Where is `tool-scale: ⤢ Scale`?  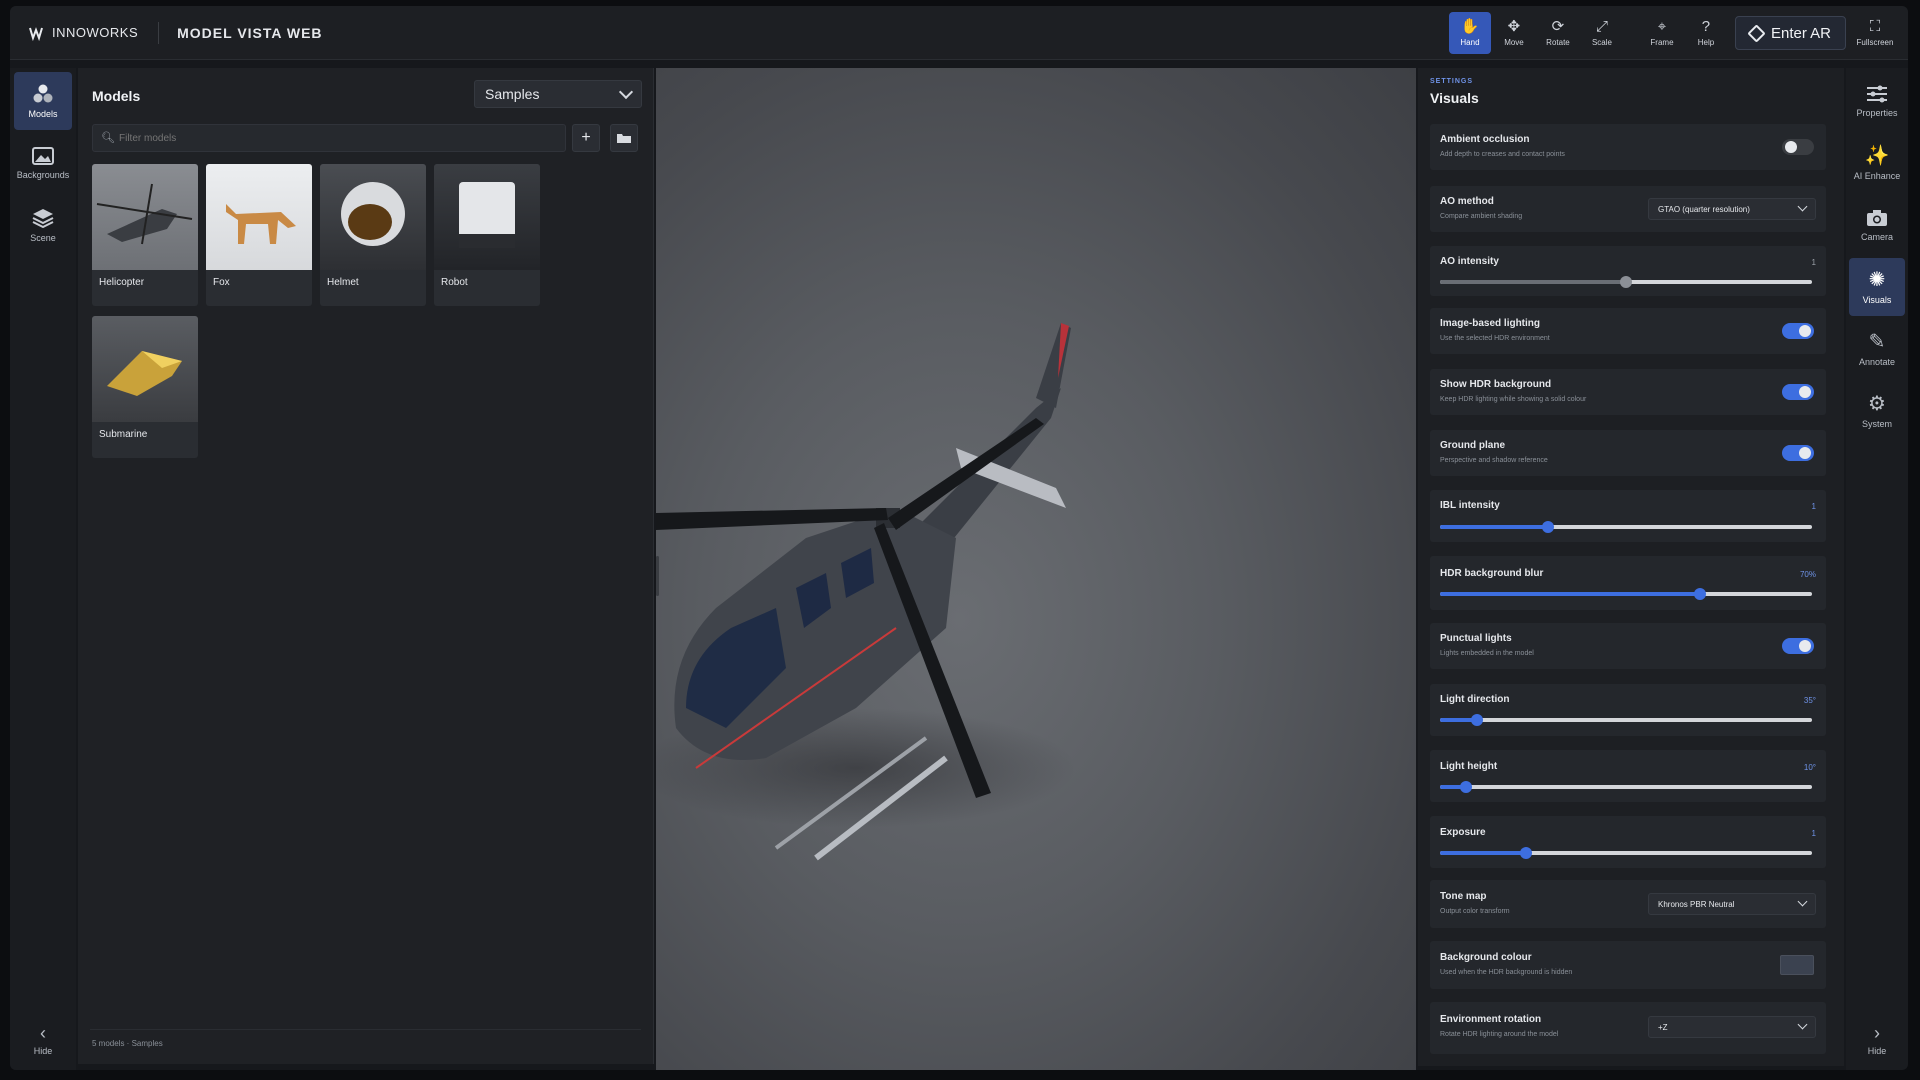 tool-scale: ⤢ Scale is located at coordinates (1602, 33).